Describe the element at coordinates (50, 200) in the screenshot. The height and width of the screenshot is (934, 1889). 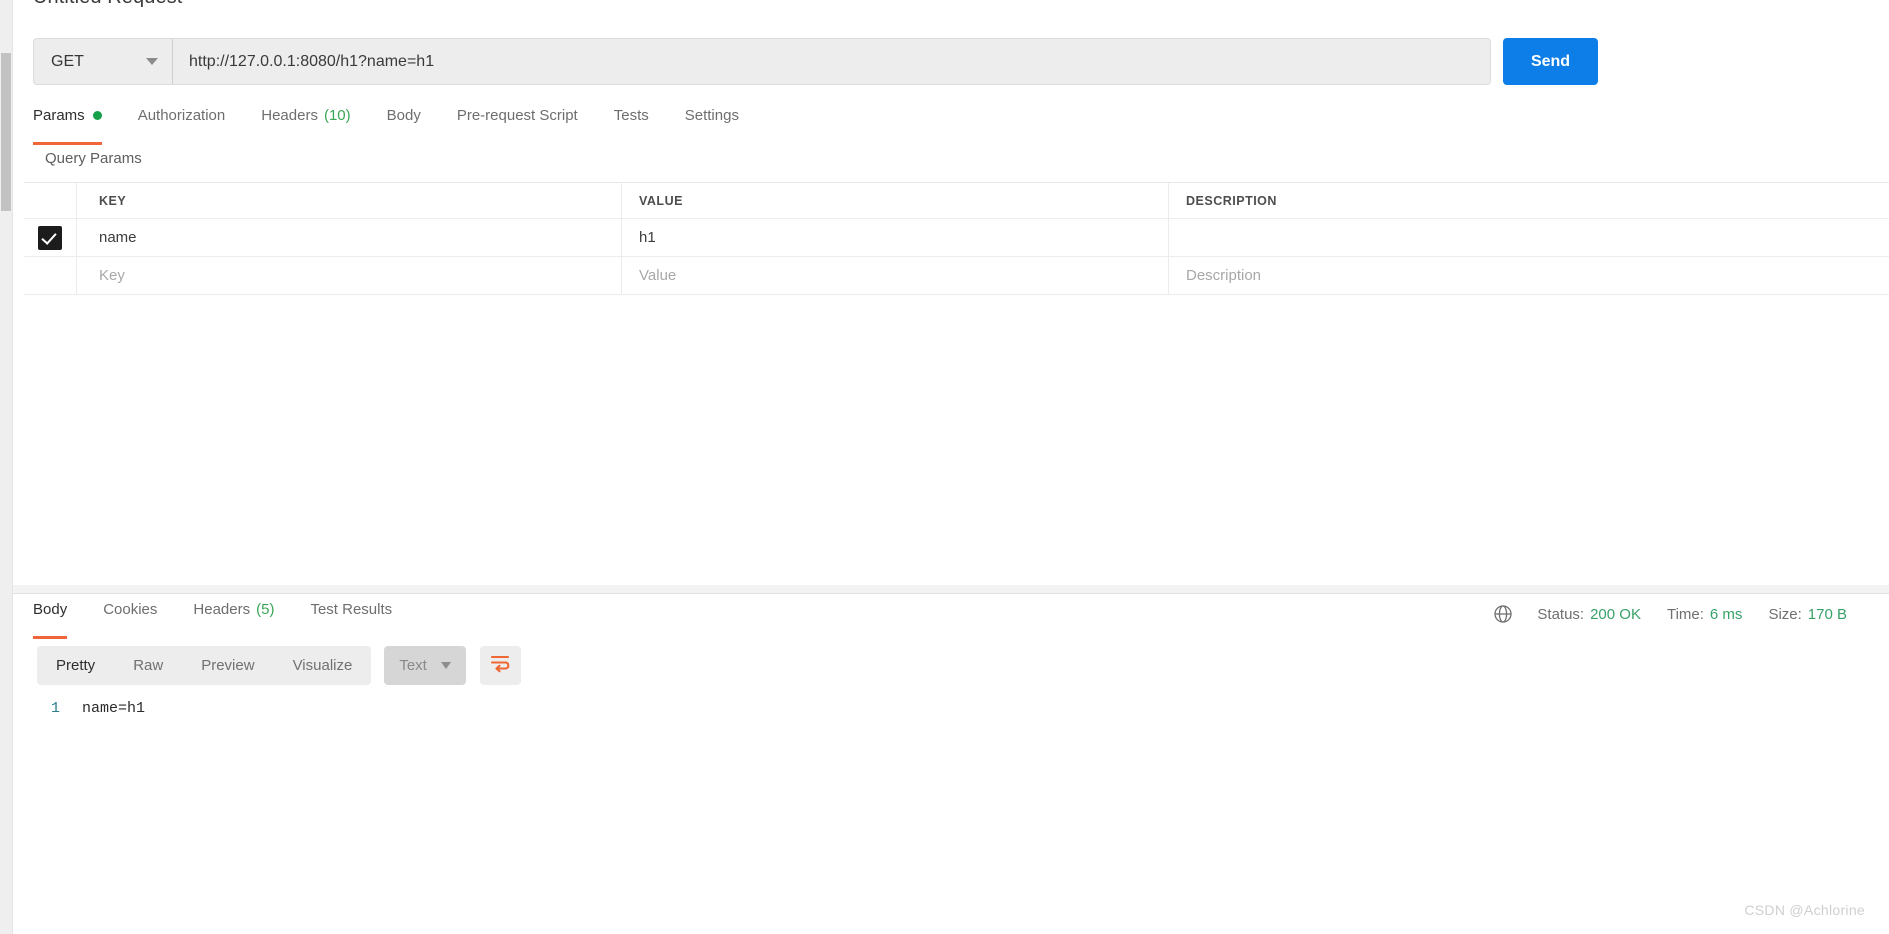
I see `header-cell-checkbox` at that location.